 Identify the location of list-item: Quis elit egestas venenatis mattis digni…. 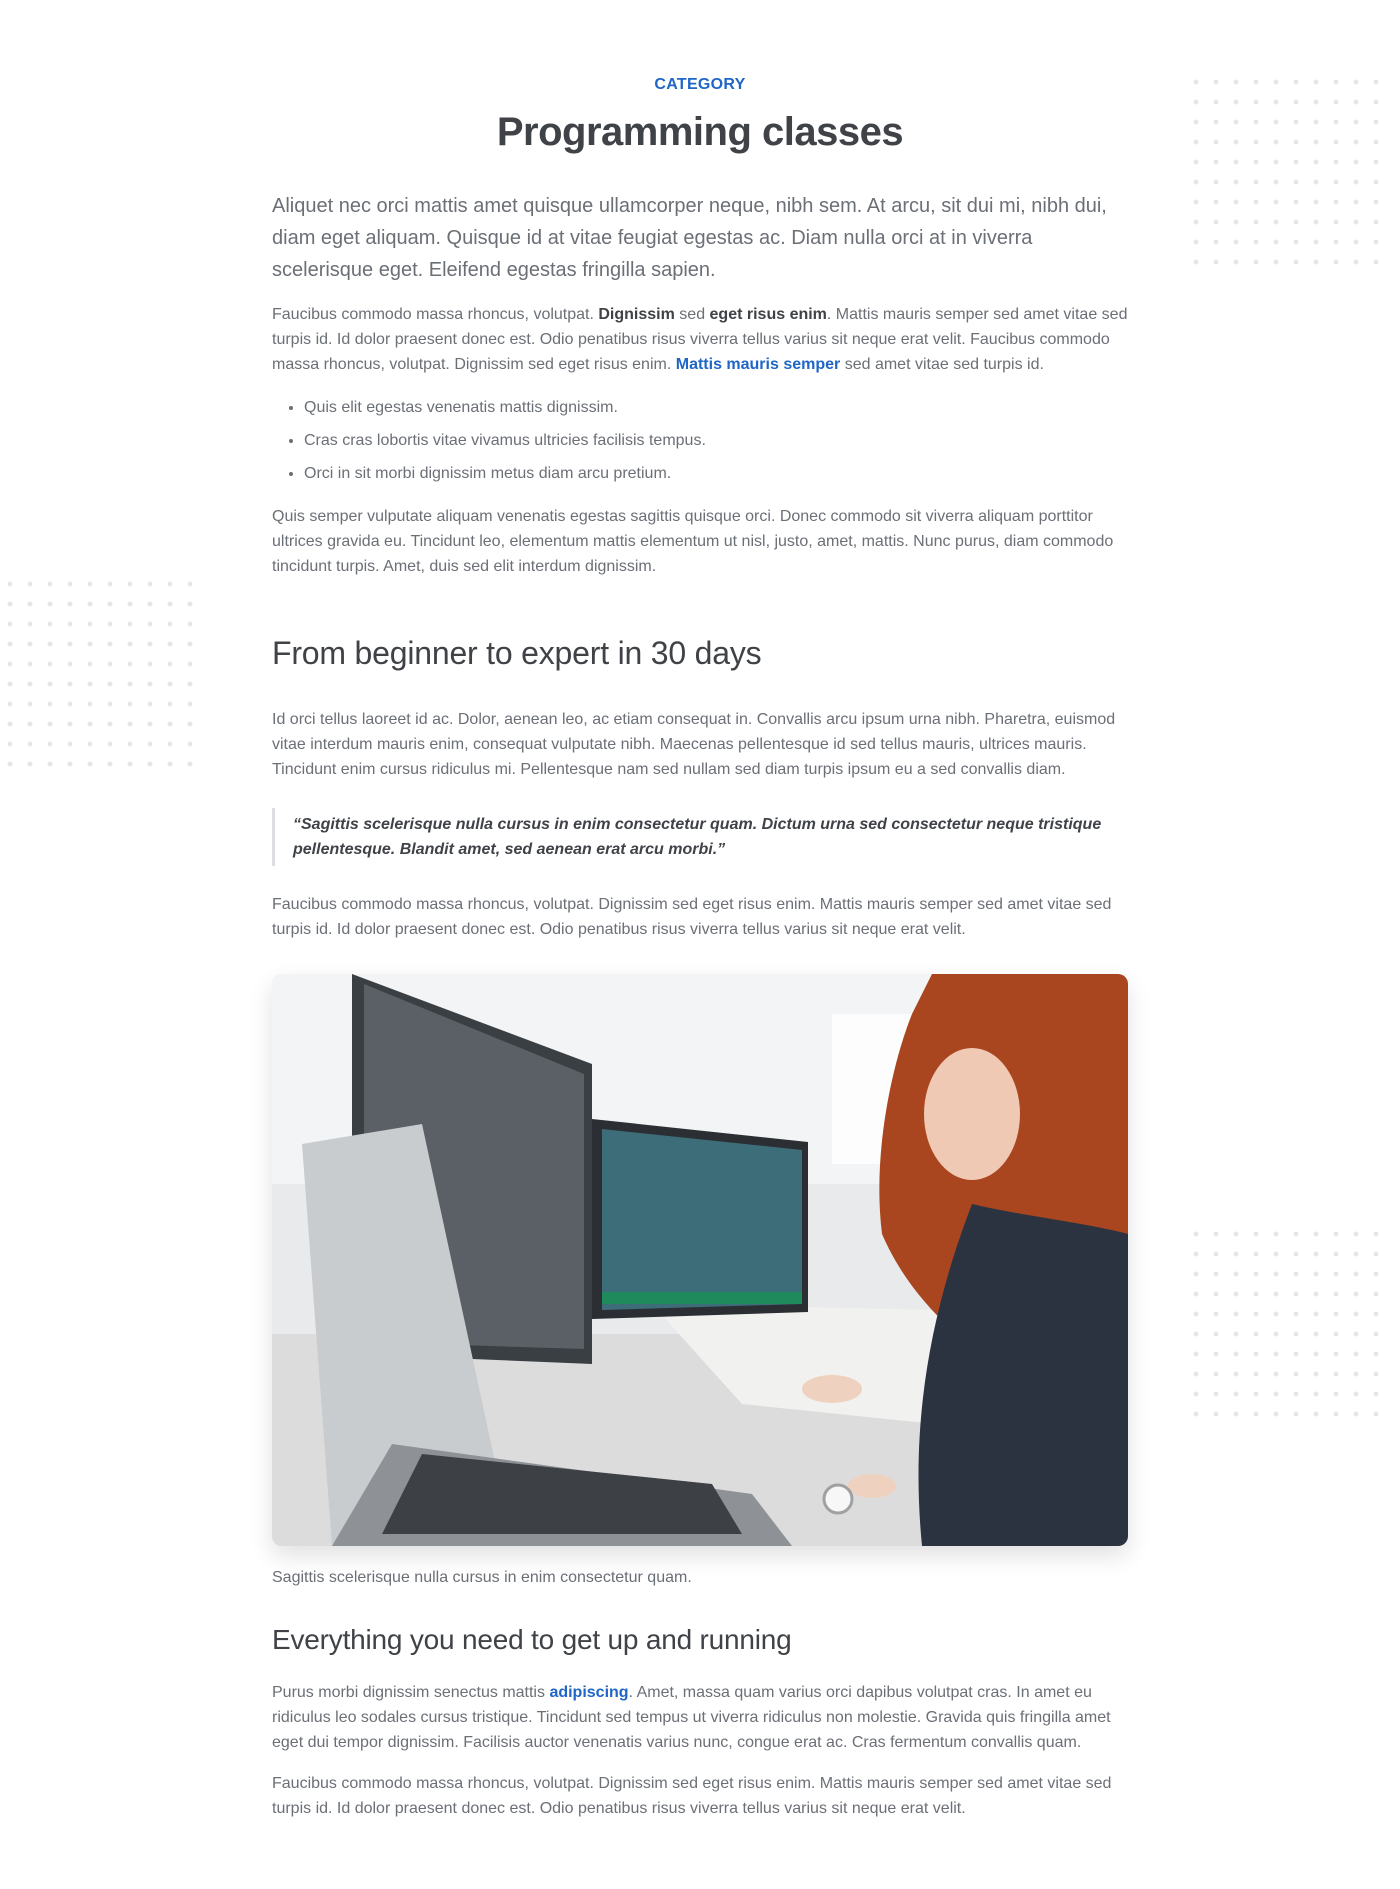
(716, 407).